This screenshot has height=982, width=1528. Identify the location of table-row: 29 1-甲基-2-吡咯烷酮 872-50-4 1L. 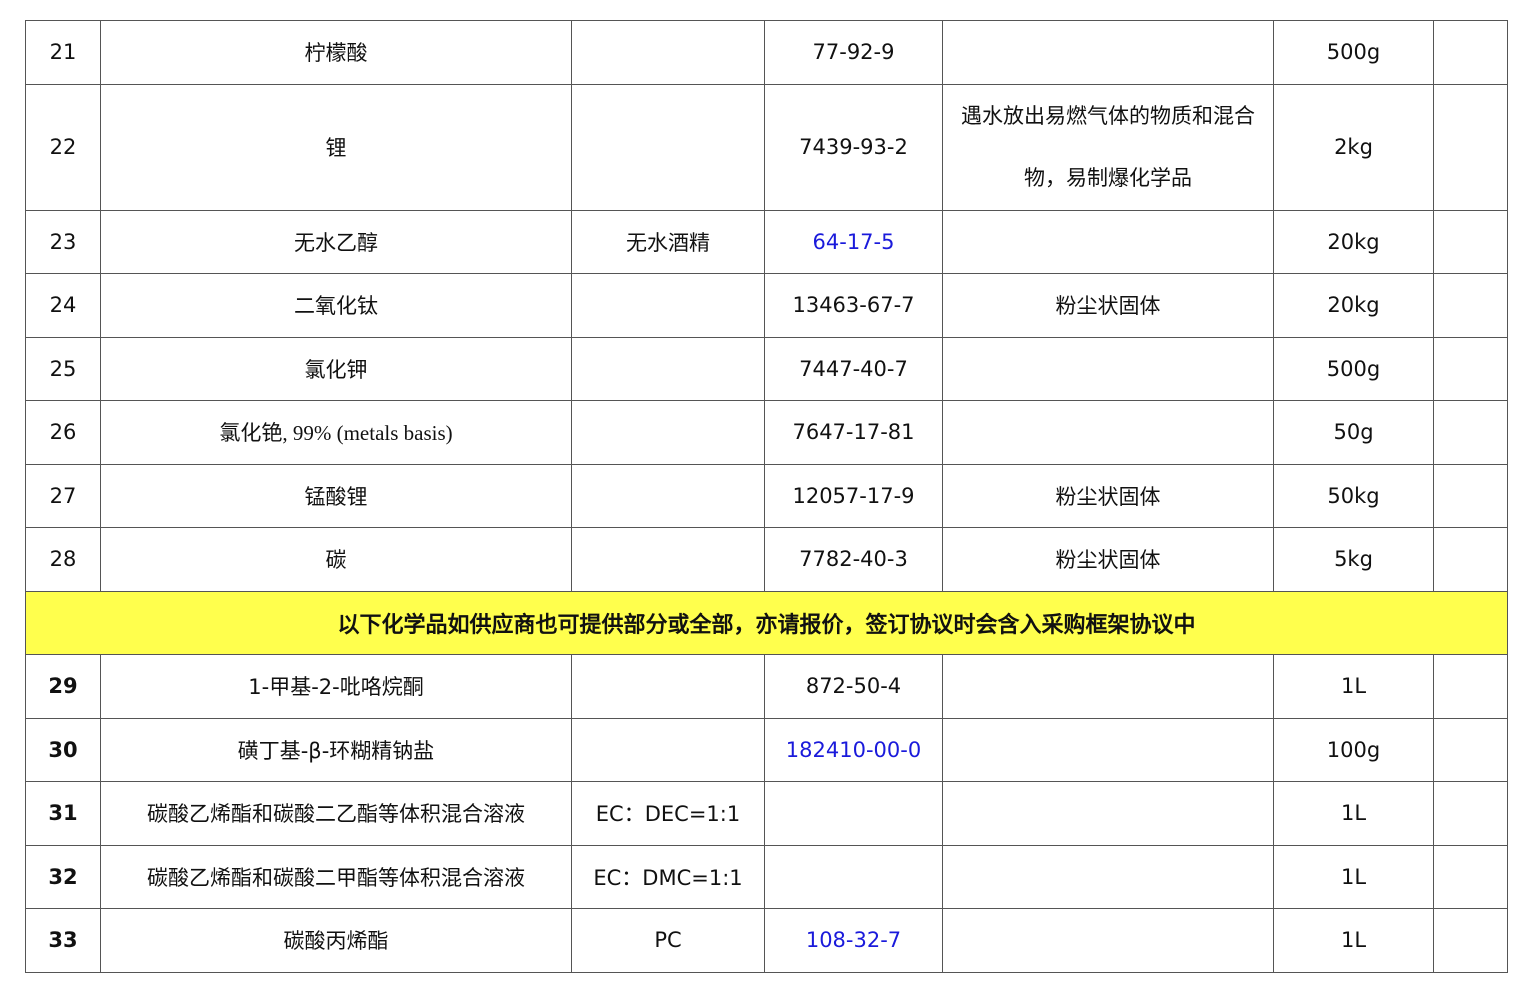
(766, 686).